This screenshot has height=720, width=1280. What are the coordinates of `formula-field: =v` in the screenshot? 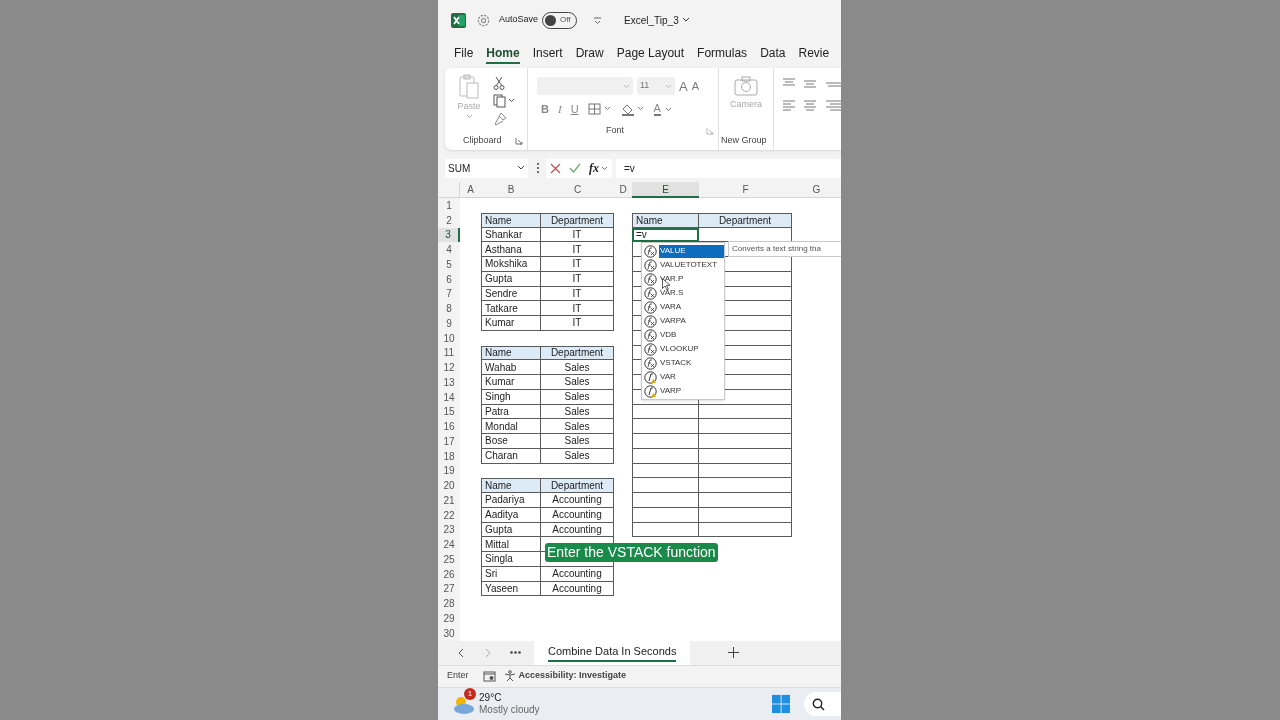 It's located at (728, 168).